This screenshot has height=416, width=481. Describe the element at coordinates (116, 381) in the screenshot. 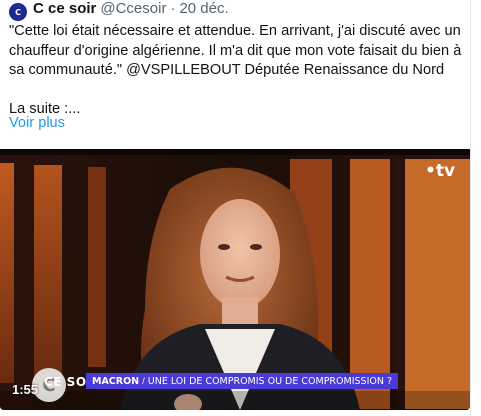

I see `banner-keyword: MACRON` at that location.